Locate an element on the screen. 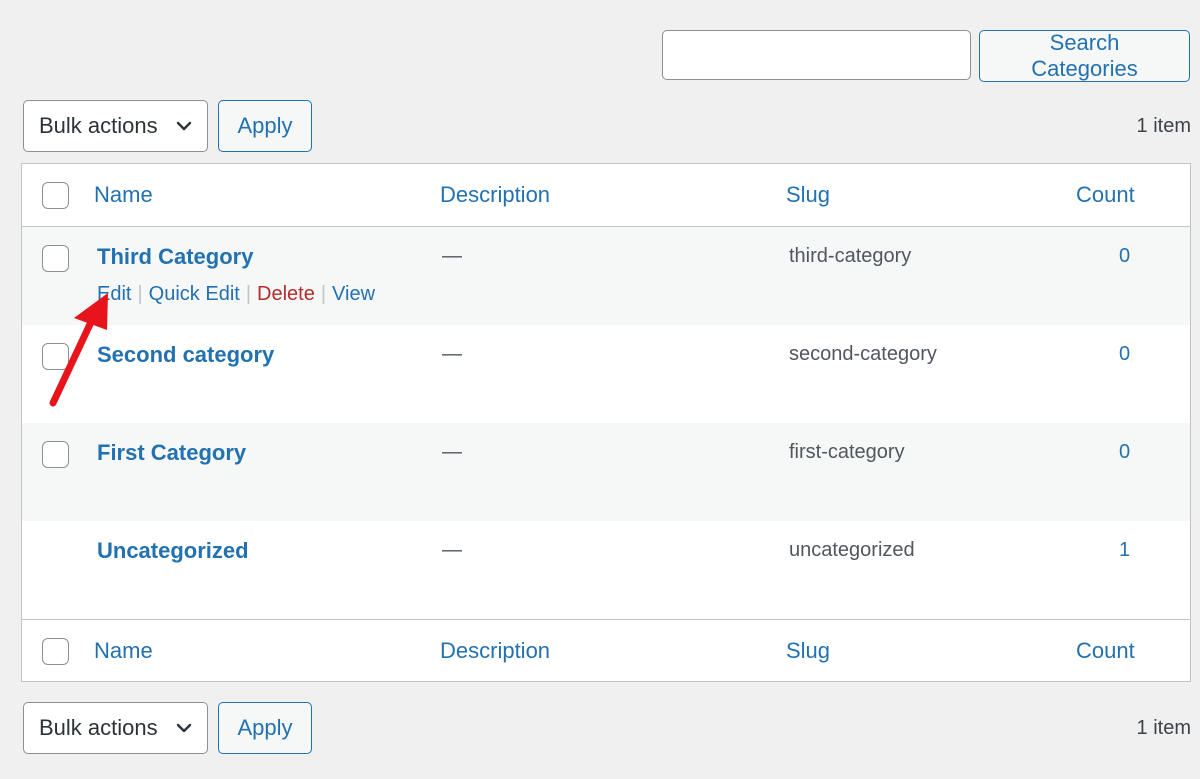 The image size is (1200, 779). bulk-actions-select: Bulk actions is located at coordinates (115, 126).